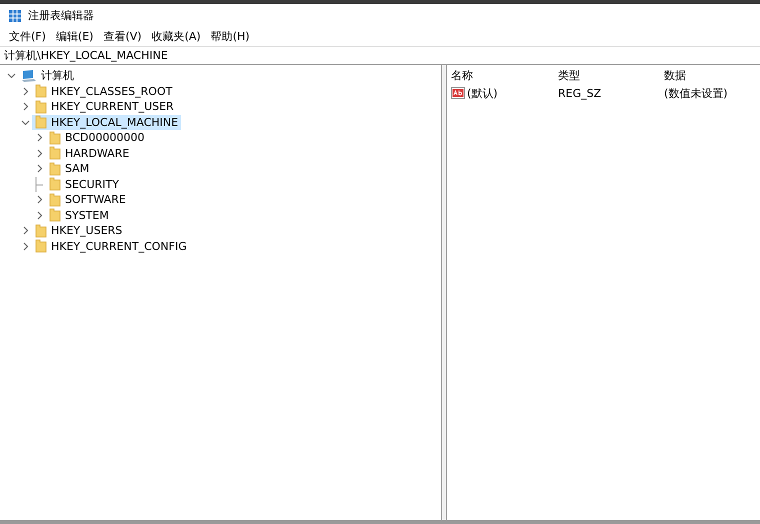 The height and width of the screenshot is (524, 760). Describe the element at coordinates (605, 75) in the screenshot. I see `column-header: 类型` at that location.